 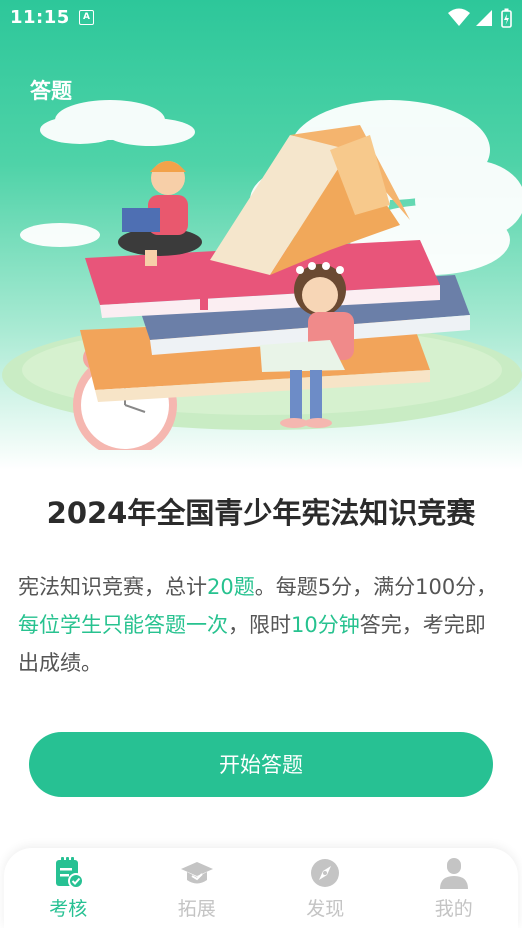 What do you see at coordinates (261, 513) in the screenshot?
I see `contest-title: 2024年全国青少年宪法知识竞赛` at bounding box center [261, 513].